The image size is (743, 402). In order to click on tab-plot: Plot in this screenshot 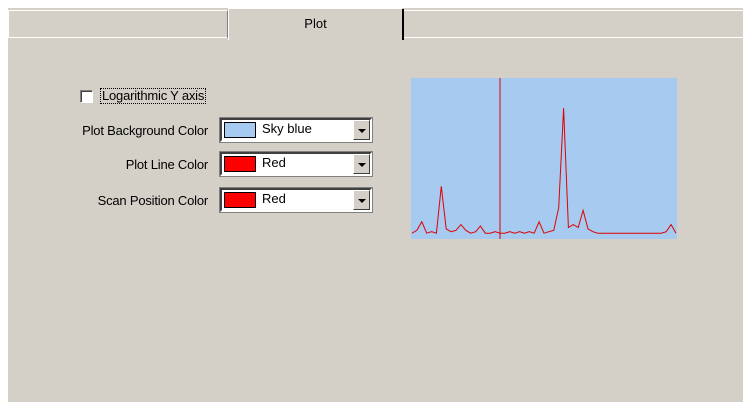, I will do `click(316, 24)`.